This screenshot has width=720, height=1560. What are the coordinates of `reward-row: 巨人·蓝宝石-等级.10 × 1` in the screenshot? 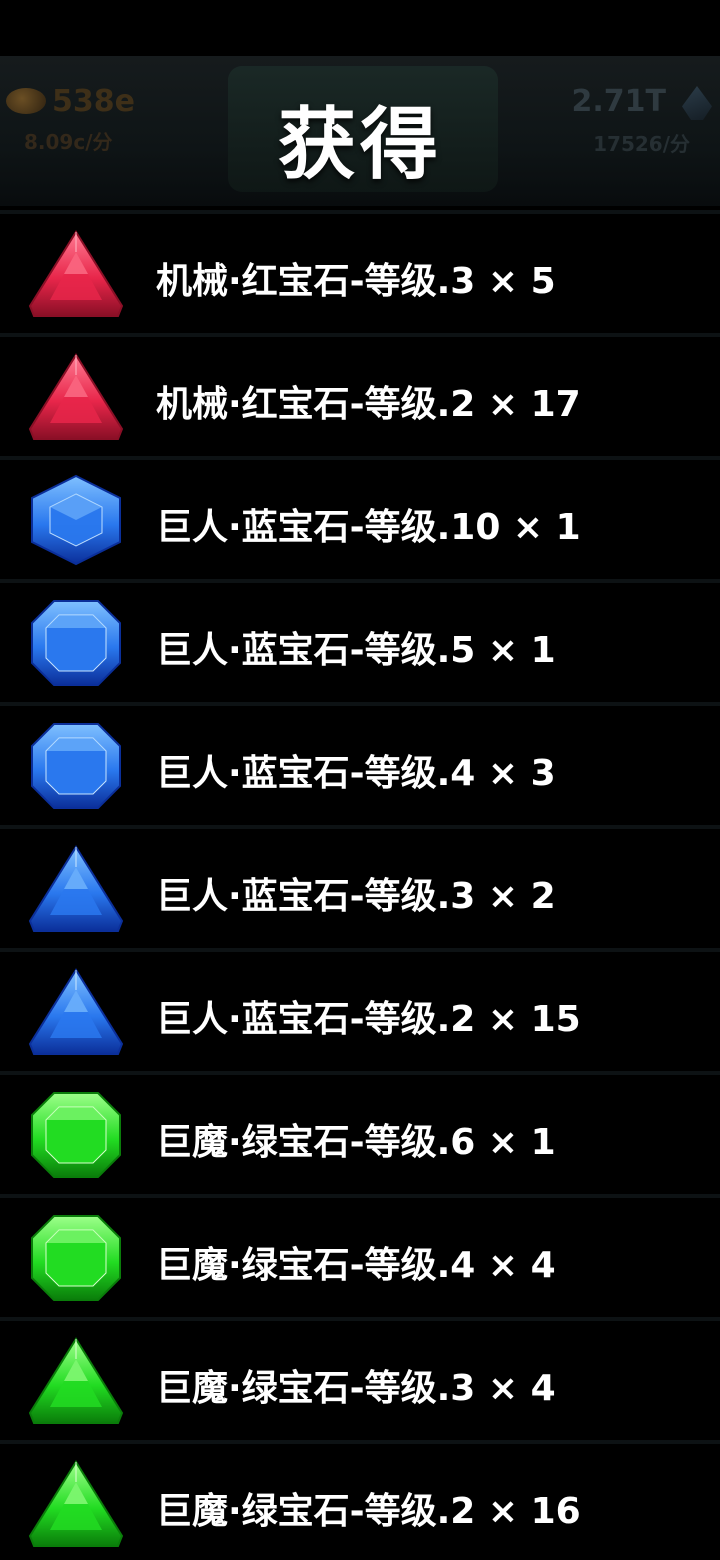 It's located at (360, 517).